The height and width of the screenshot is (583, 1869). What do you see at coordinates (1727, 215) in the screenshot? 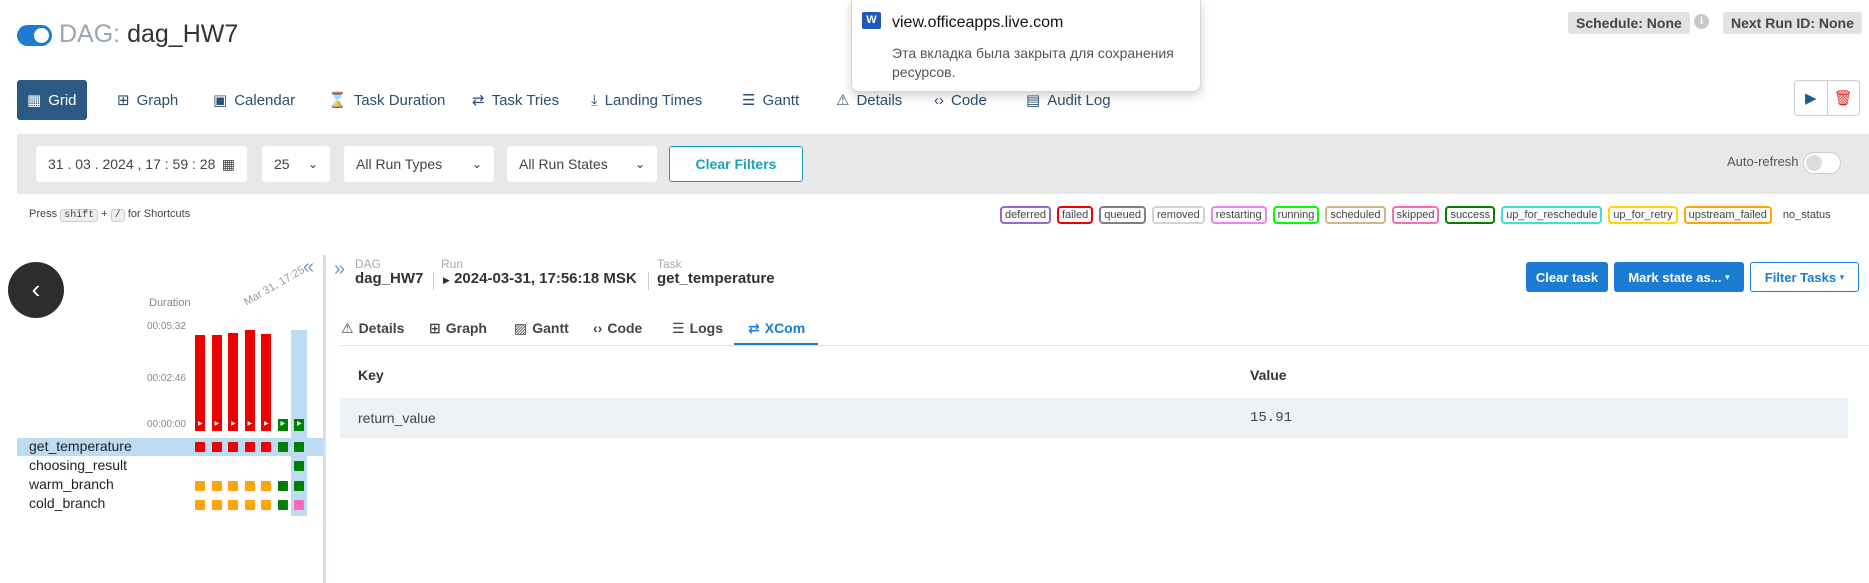
I see `legend-upstream-failed: upstream_failed` at bounding box center [1727, 215].